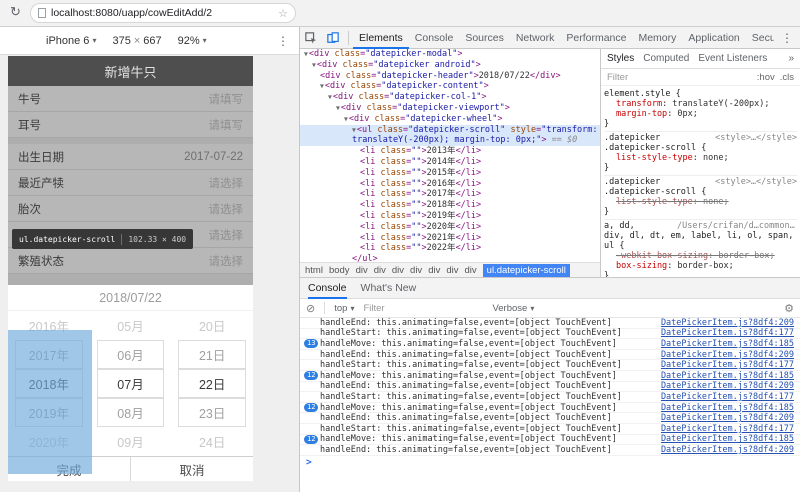 The width and height of the screenshot is (800, 492). Describe the element at coordinates (657, 38) in the screenshot. I see `tab-memory: Memory` at that location.